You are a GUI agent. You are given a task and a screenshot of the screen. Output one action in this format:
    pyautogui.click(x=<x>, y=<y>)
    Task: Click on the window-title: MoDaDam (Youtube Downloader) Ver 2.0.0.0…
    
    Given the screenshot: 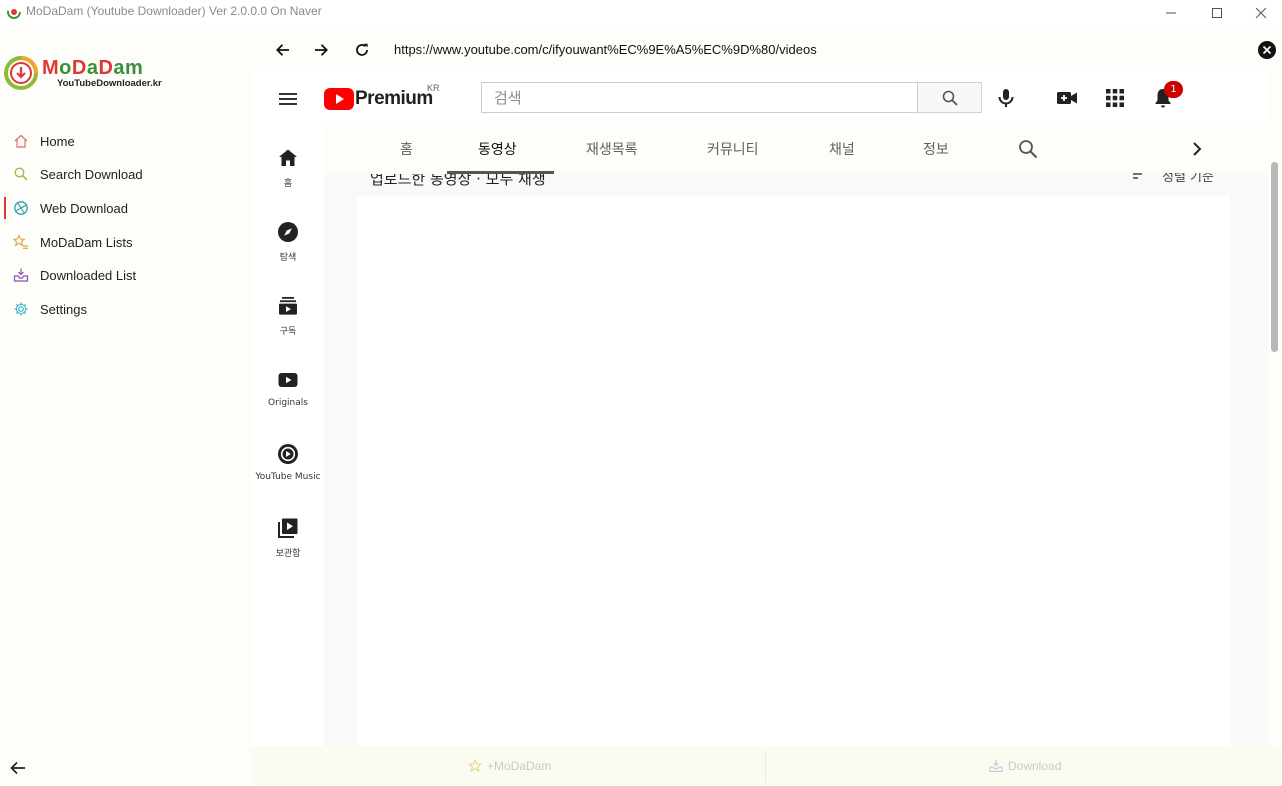 What is the action you would take?
    pyautogui.click(x=174, y=11)
    